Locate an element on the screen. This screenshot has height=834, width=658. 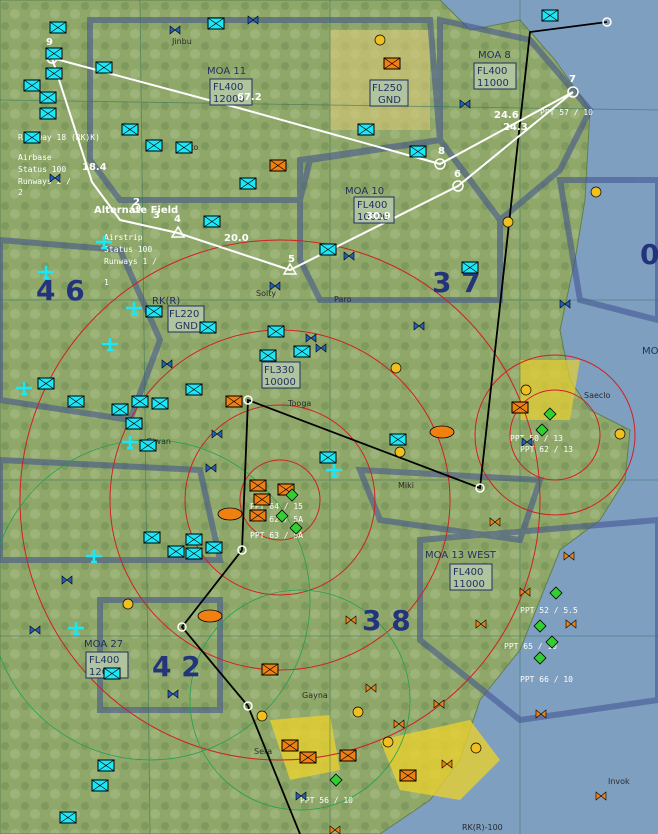
waypoint-label: 9 is located at coordinates (49, 42).